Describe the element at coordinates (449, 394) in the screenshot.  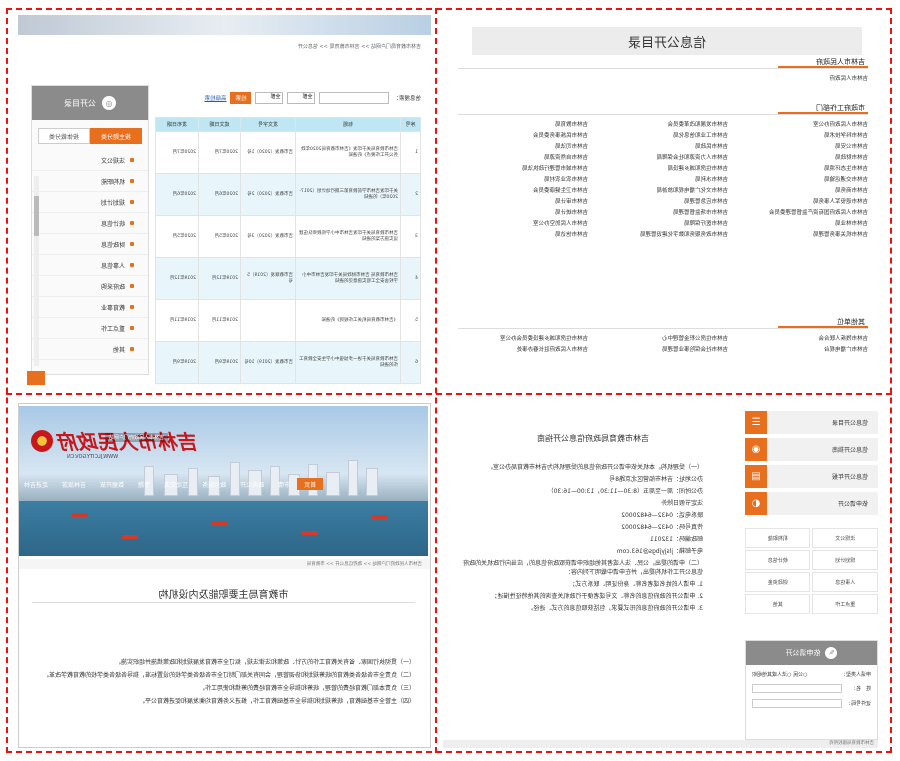
I see `horizontal-divider` at that location.